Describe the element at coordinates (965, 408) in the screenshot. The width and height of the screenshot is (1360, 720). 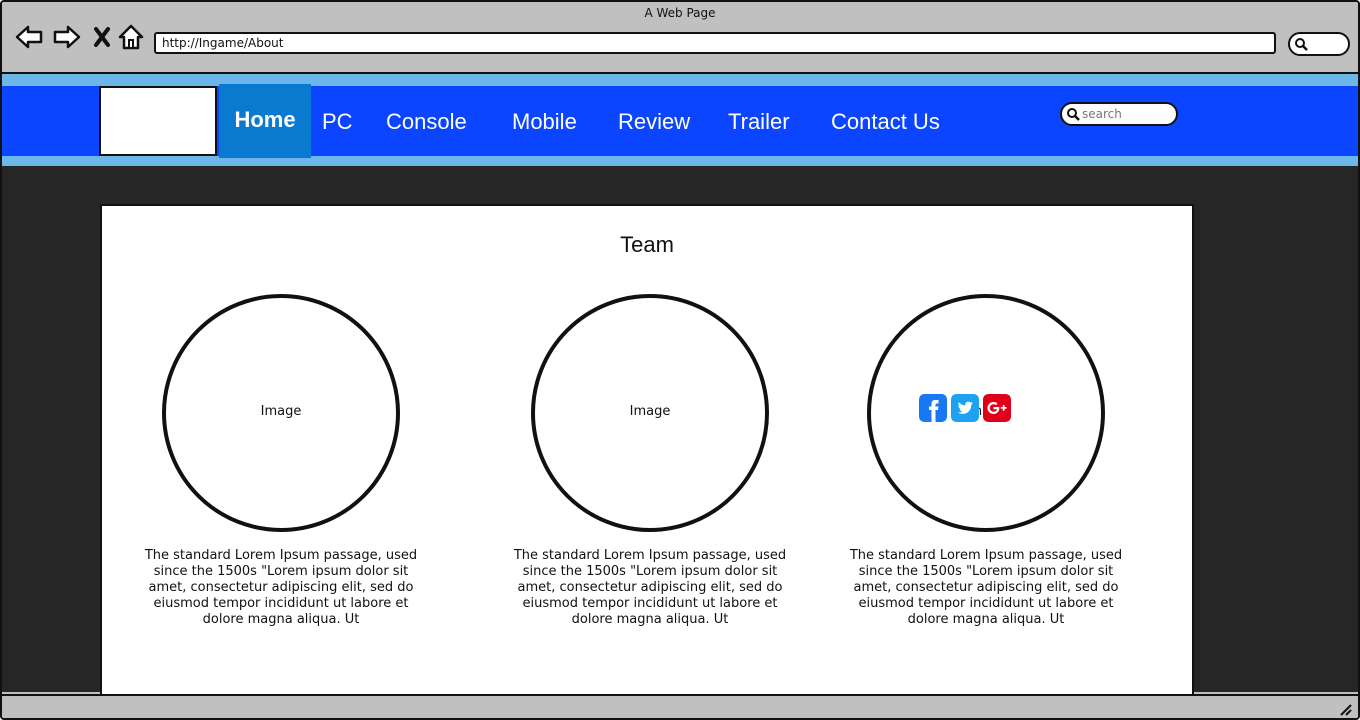
I see `twitter-icon` at that location.